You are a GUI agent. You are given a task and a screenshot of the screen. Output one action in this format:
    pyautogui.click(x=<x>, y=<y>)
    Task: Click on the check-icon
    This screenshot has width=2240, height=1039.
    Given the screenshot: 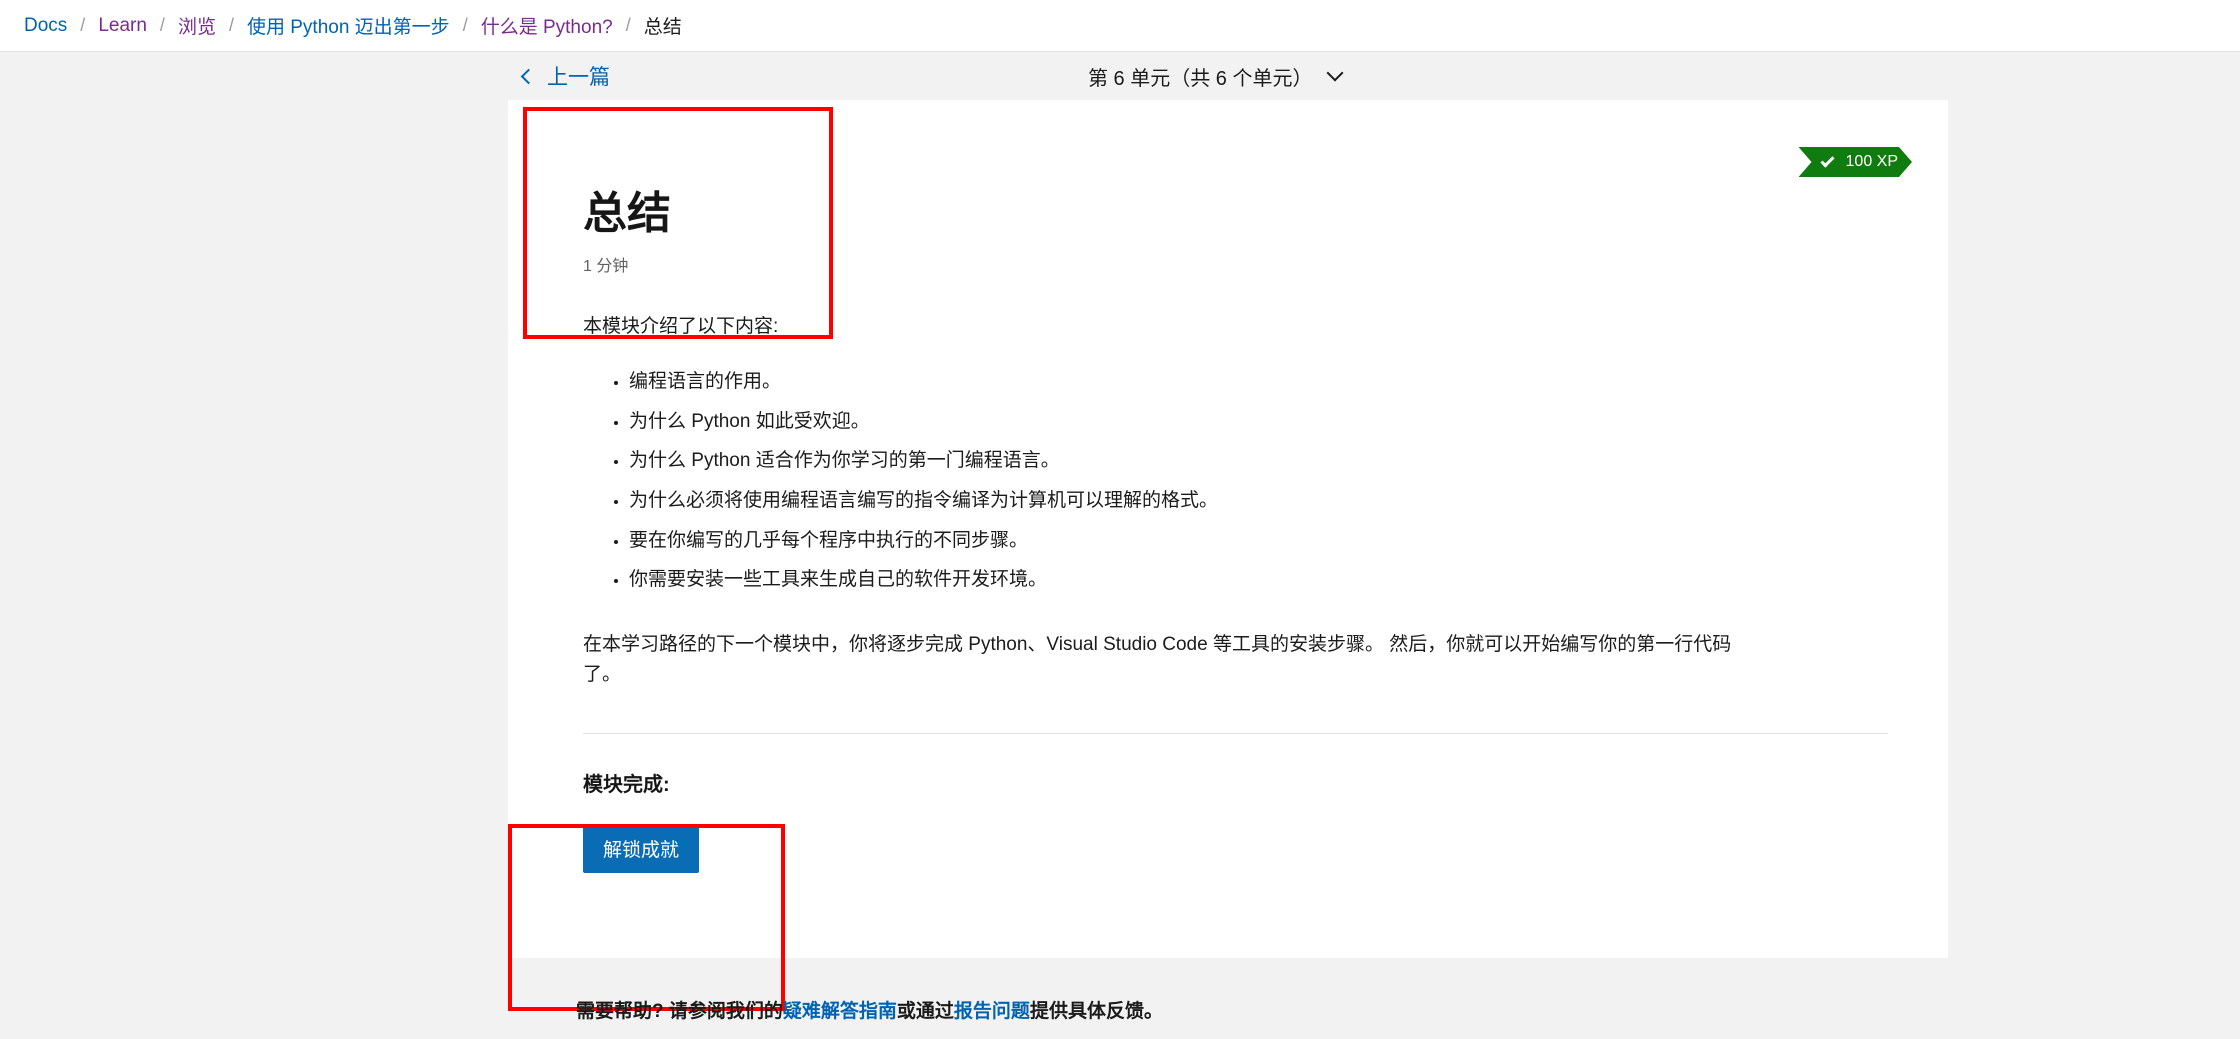 What is the action you would take?
    pyautogui.click(x=1827, y=160)
    